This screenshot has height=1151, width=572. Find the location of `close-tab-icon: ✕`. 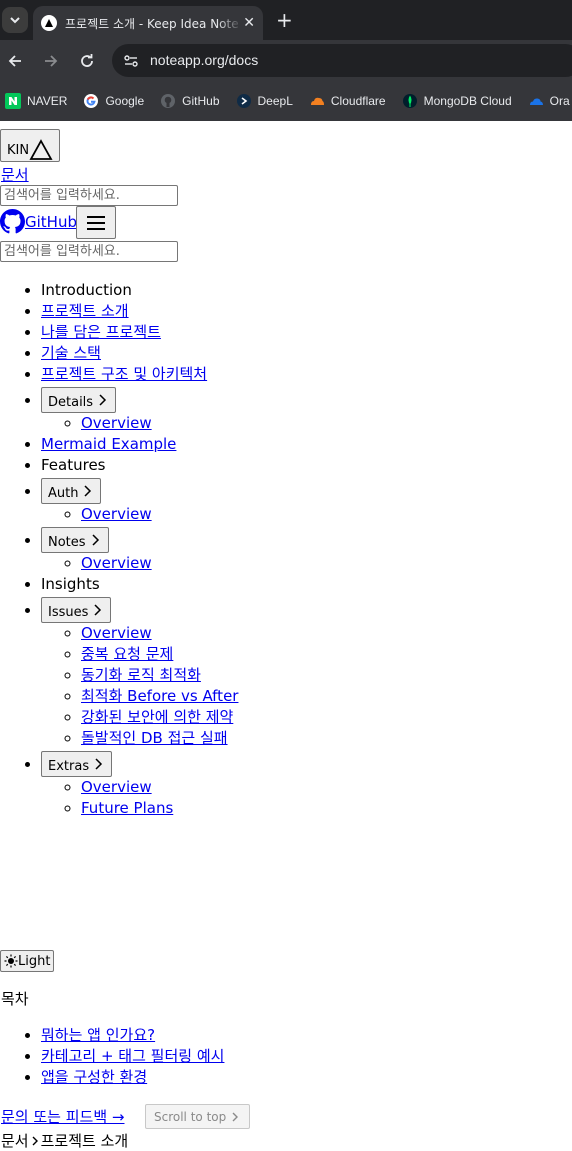

close-tab-icon: ✕ is located at coordinates (249, 23).